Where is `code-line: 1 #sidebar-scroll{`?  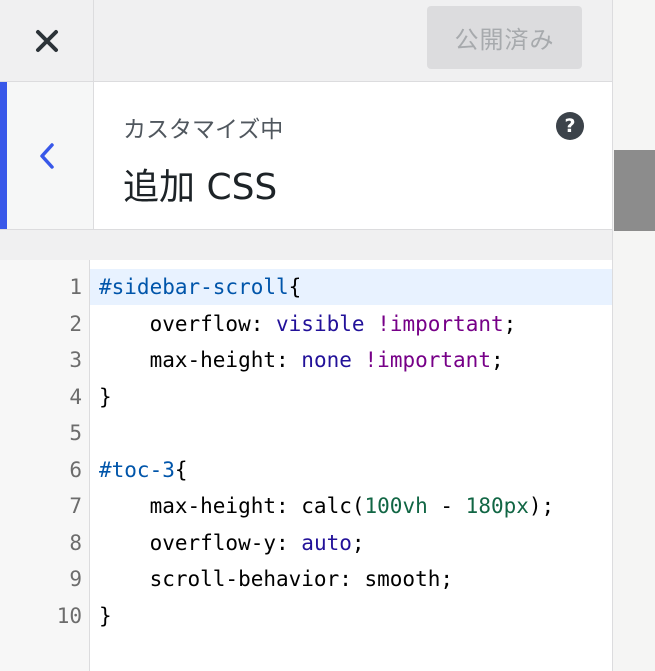
code-line: 1 #sidebar-scroll{ is located at coordinates (306, 287).